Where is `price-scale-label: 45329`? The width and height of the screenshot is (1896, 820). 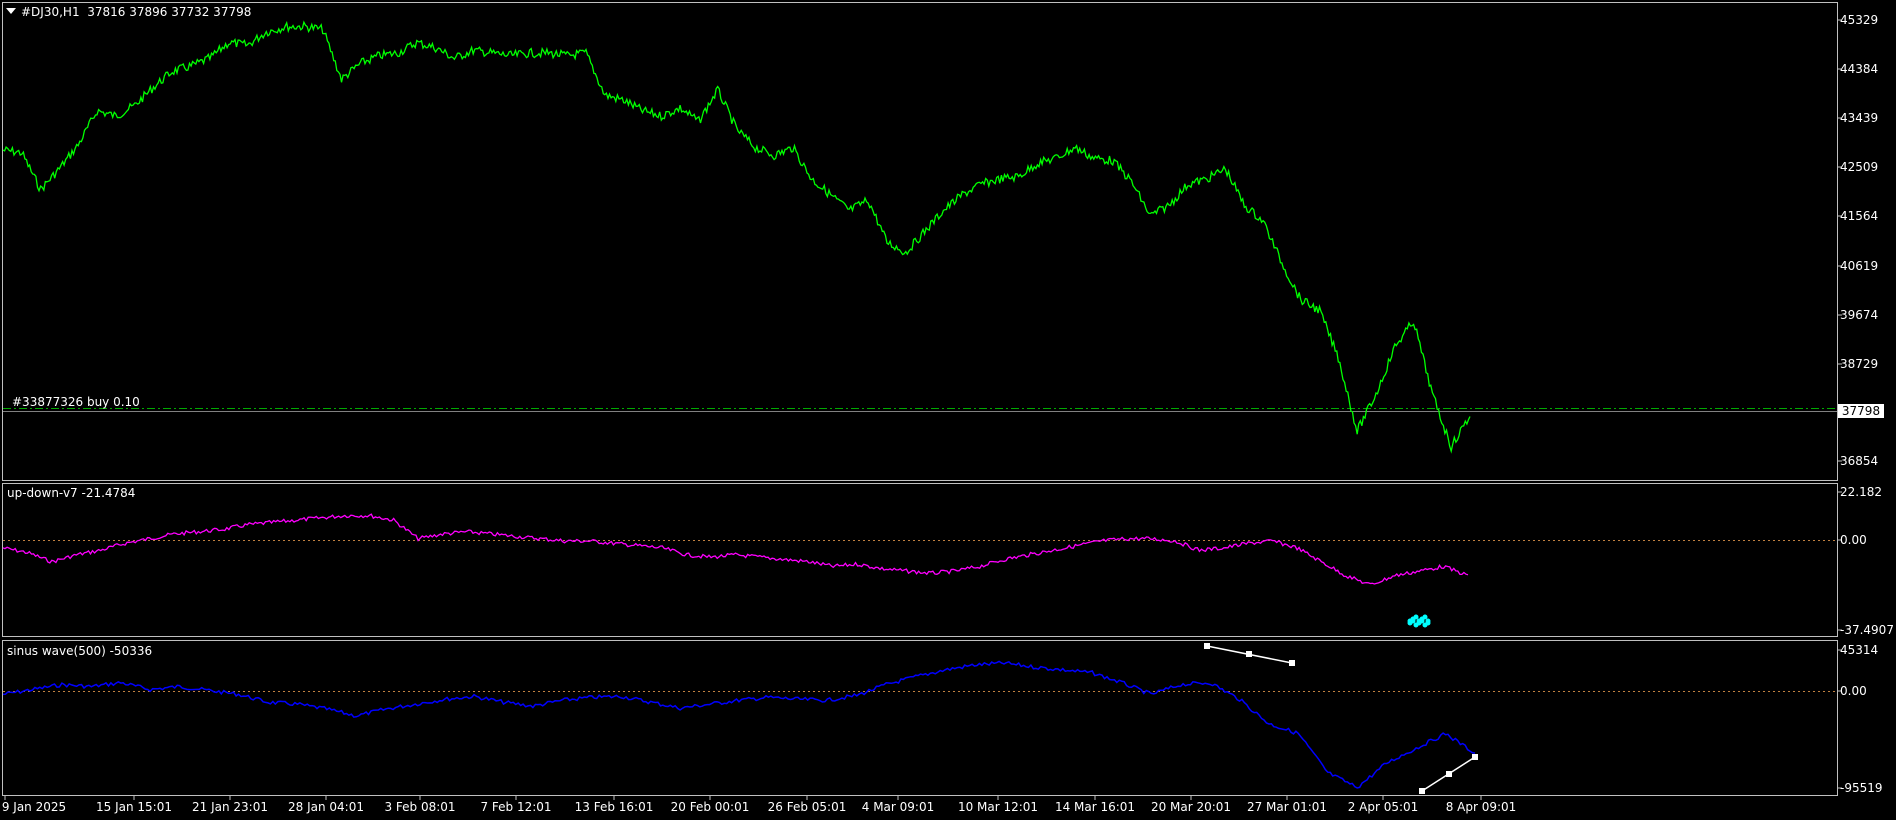 price-scale-label: 45329 is located at coordinates (1859, 20).